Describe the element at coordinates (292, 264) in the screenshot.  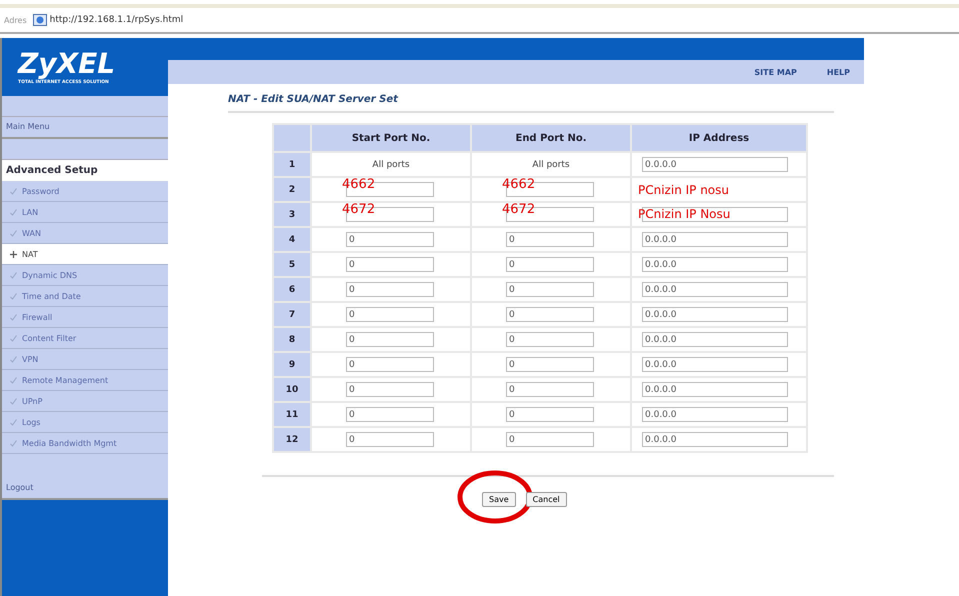
I see `row-number: 5` at that location.